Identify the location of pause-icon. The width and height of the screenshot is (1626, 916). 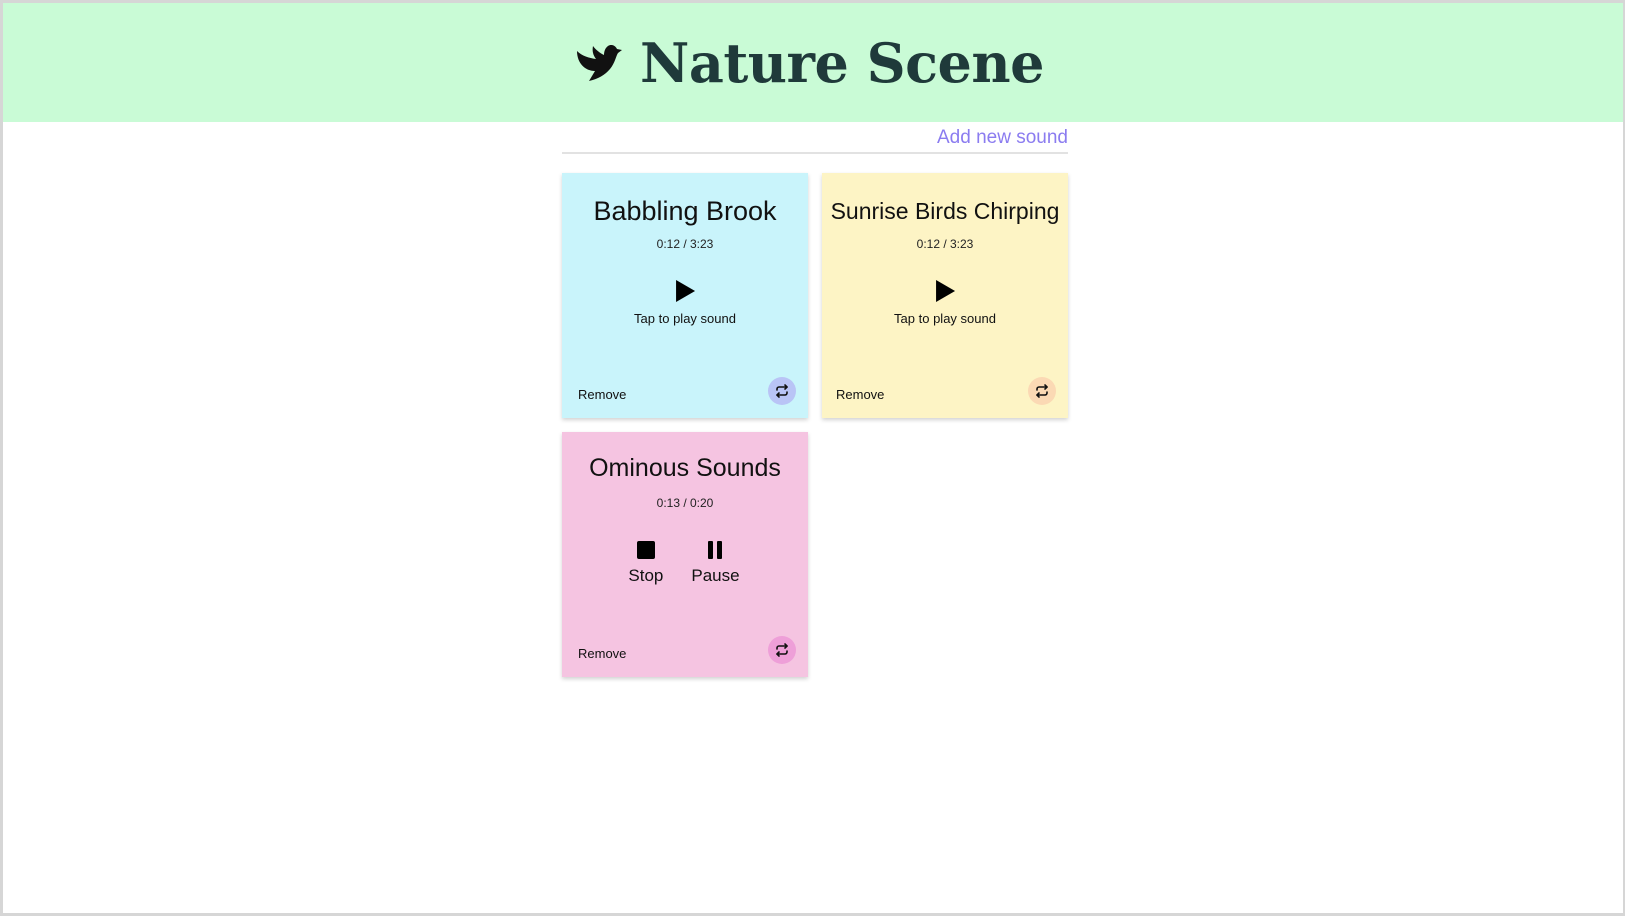
(715, 550).